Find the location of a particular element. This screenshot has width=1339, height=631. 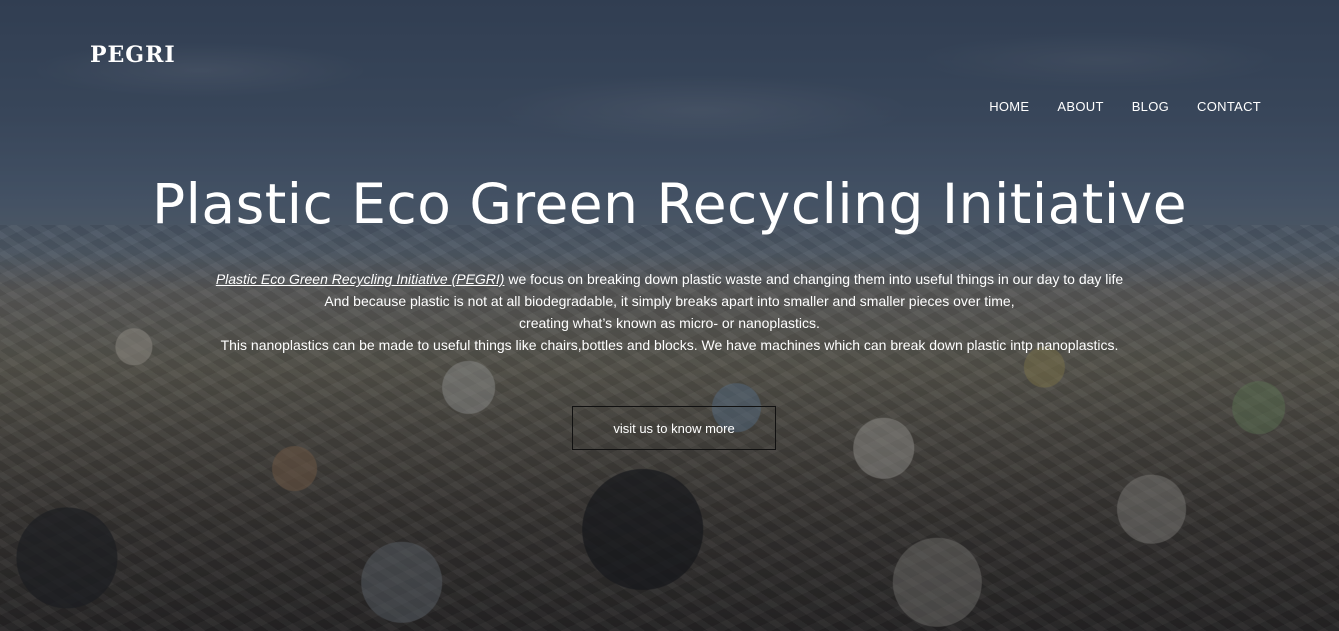

site-logo: PEGRI is located at coordinates (133, 55).